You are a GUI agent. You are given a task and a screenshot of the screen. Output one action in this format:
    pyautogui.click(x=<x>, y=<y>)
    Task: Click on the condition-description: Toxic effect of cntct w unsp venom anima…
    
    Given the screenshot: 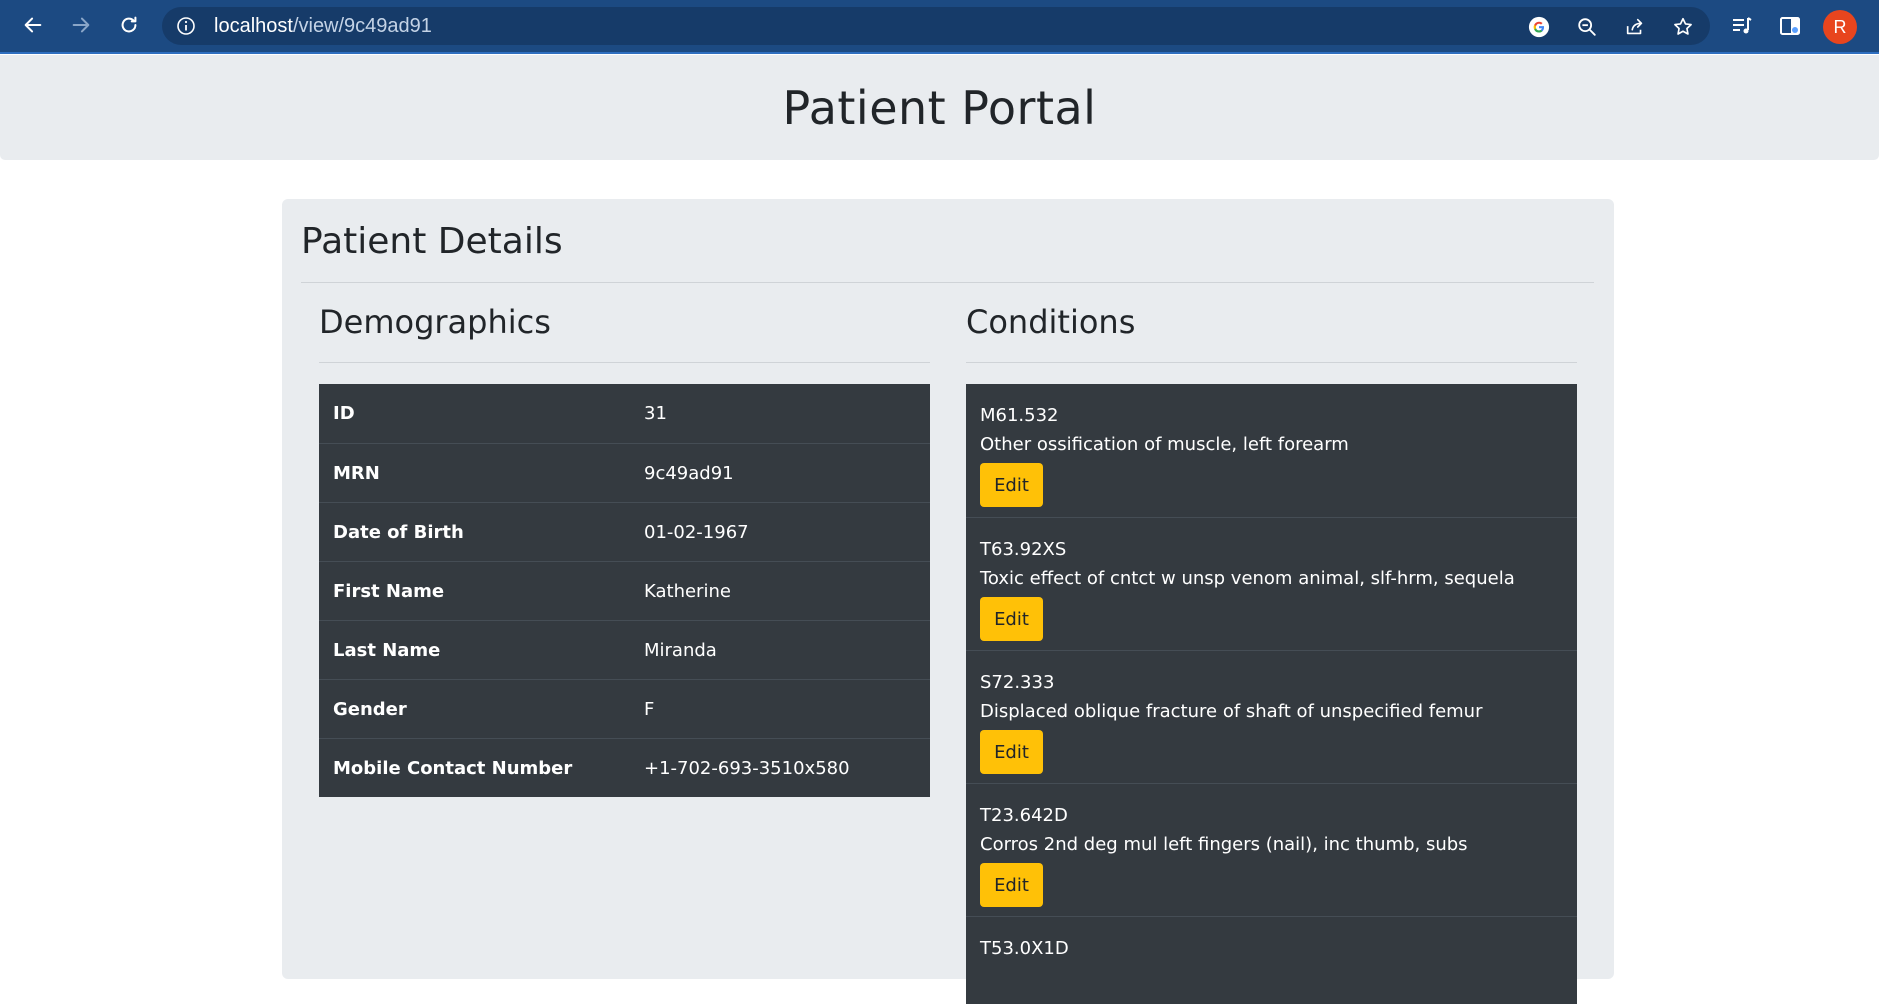 What is the action you would take?
    pyautogui.click(x=1247, y=578)
    